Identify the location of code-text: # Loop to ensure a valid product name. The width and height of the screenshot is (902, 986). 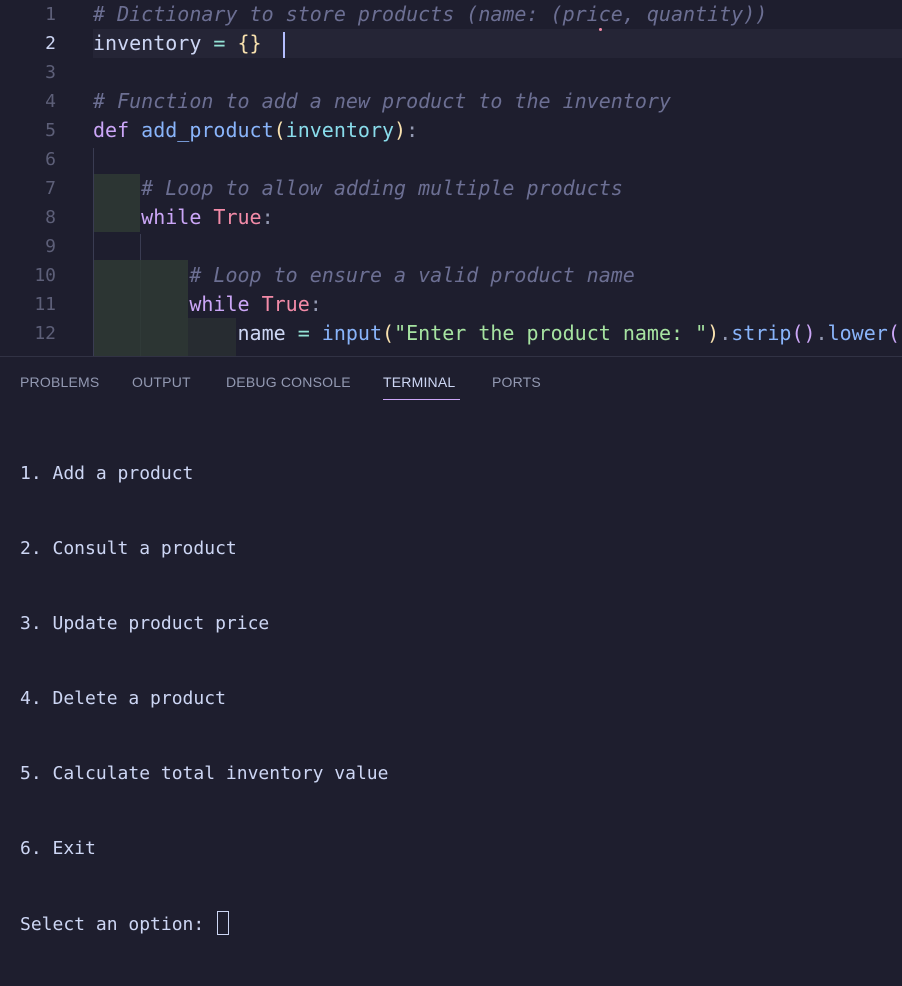
(364, 275).